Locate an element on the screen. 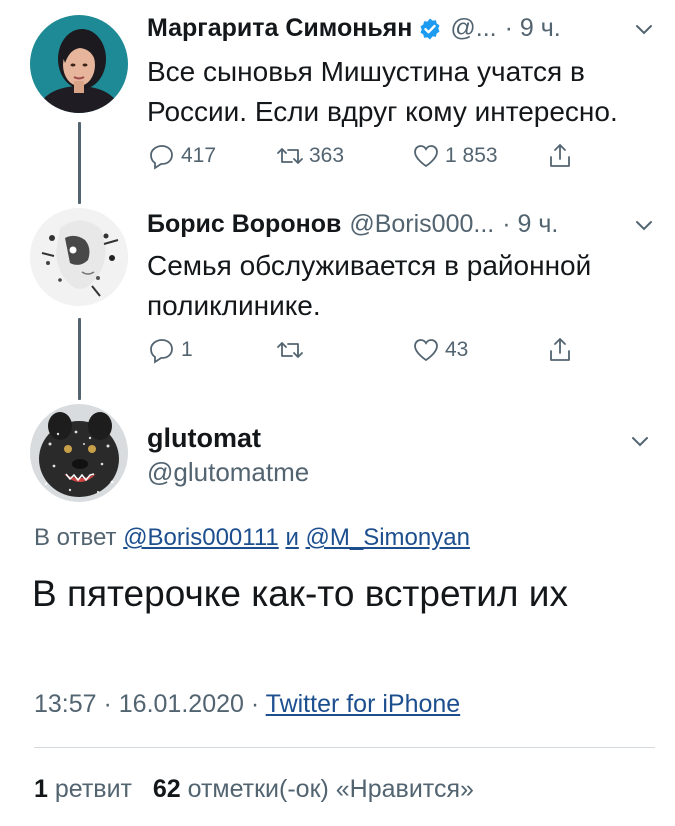 This screenshot has width=675, height=826. like-label: отметки(-ок) «Нравится» is located at coordinates (331, 789).